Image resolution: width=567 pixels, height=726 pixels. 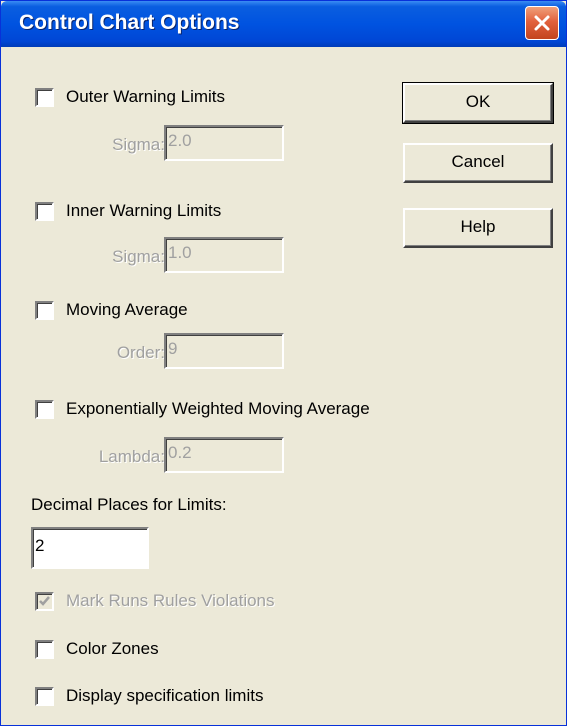 I want to click on outer-warning-label: Outer Warning Limits, so click(x=146, y=96).